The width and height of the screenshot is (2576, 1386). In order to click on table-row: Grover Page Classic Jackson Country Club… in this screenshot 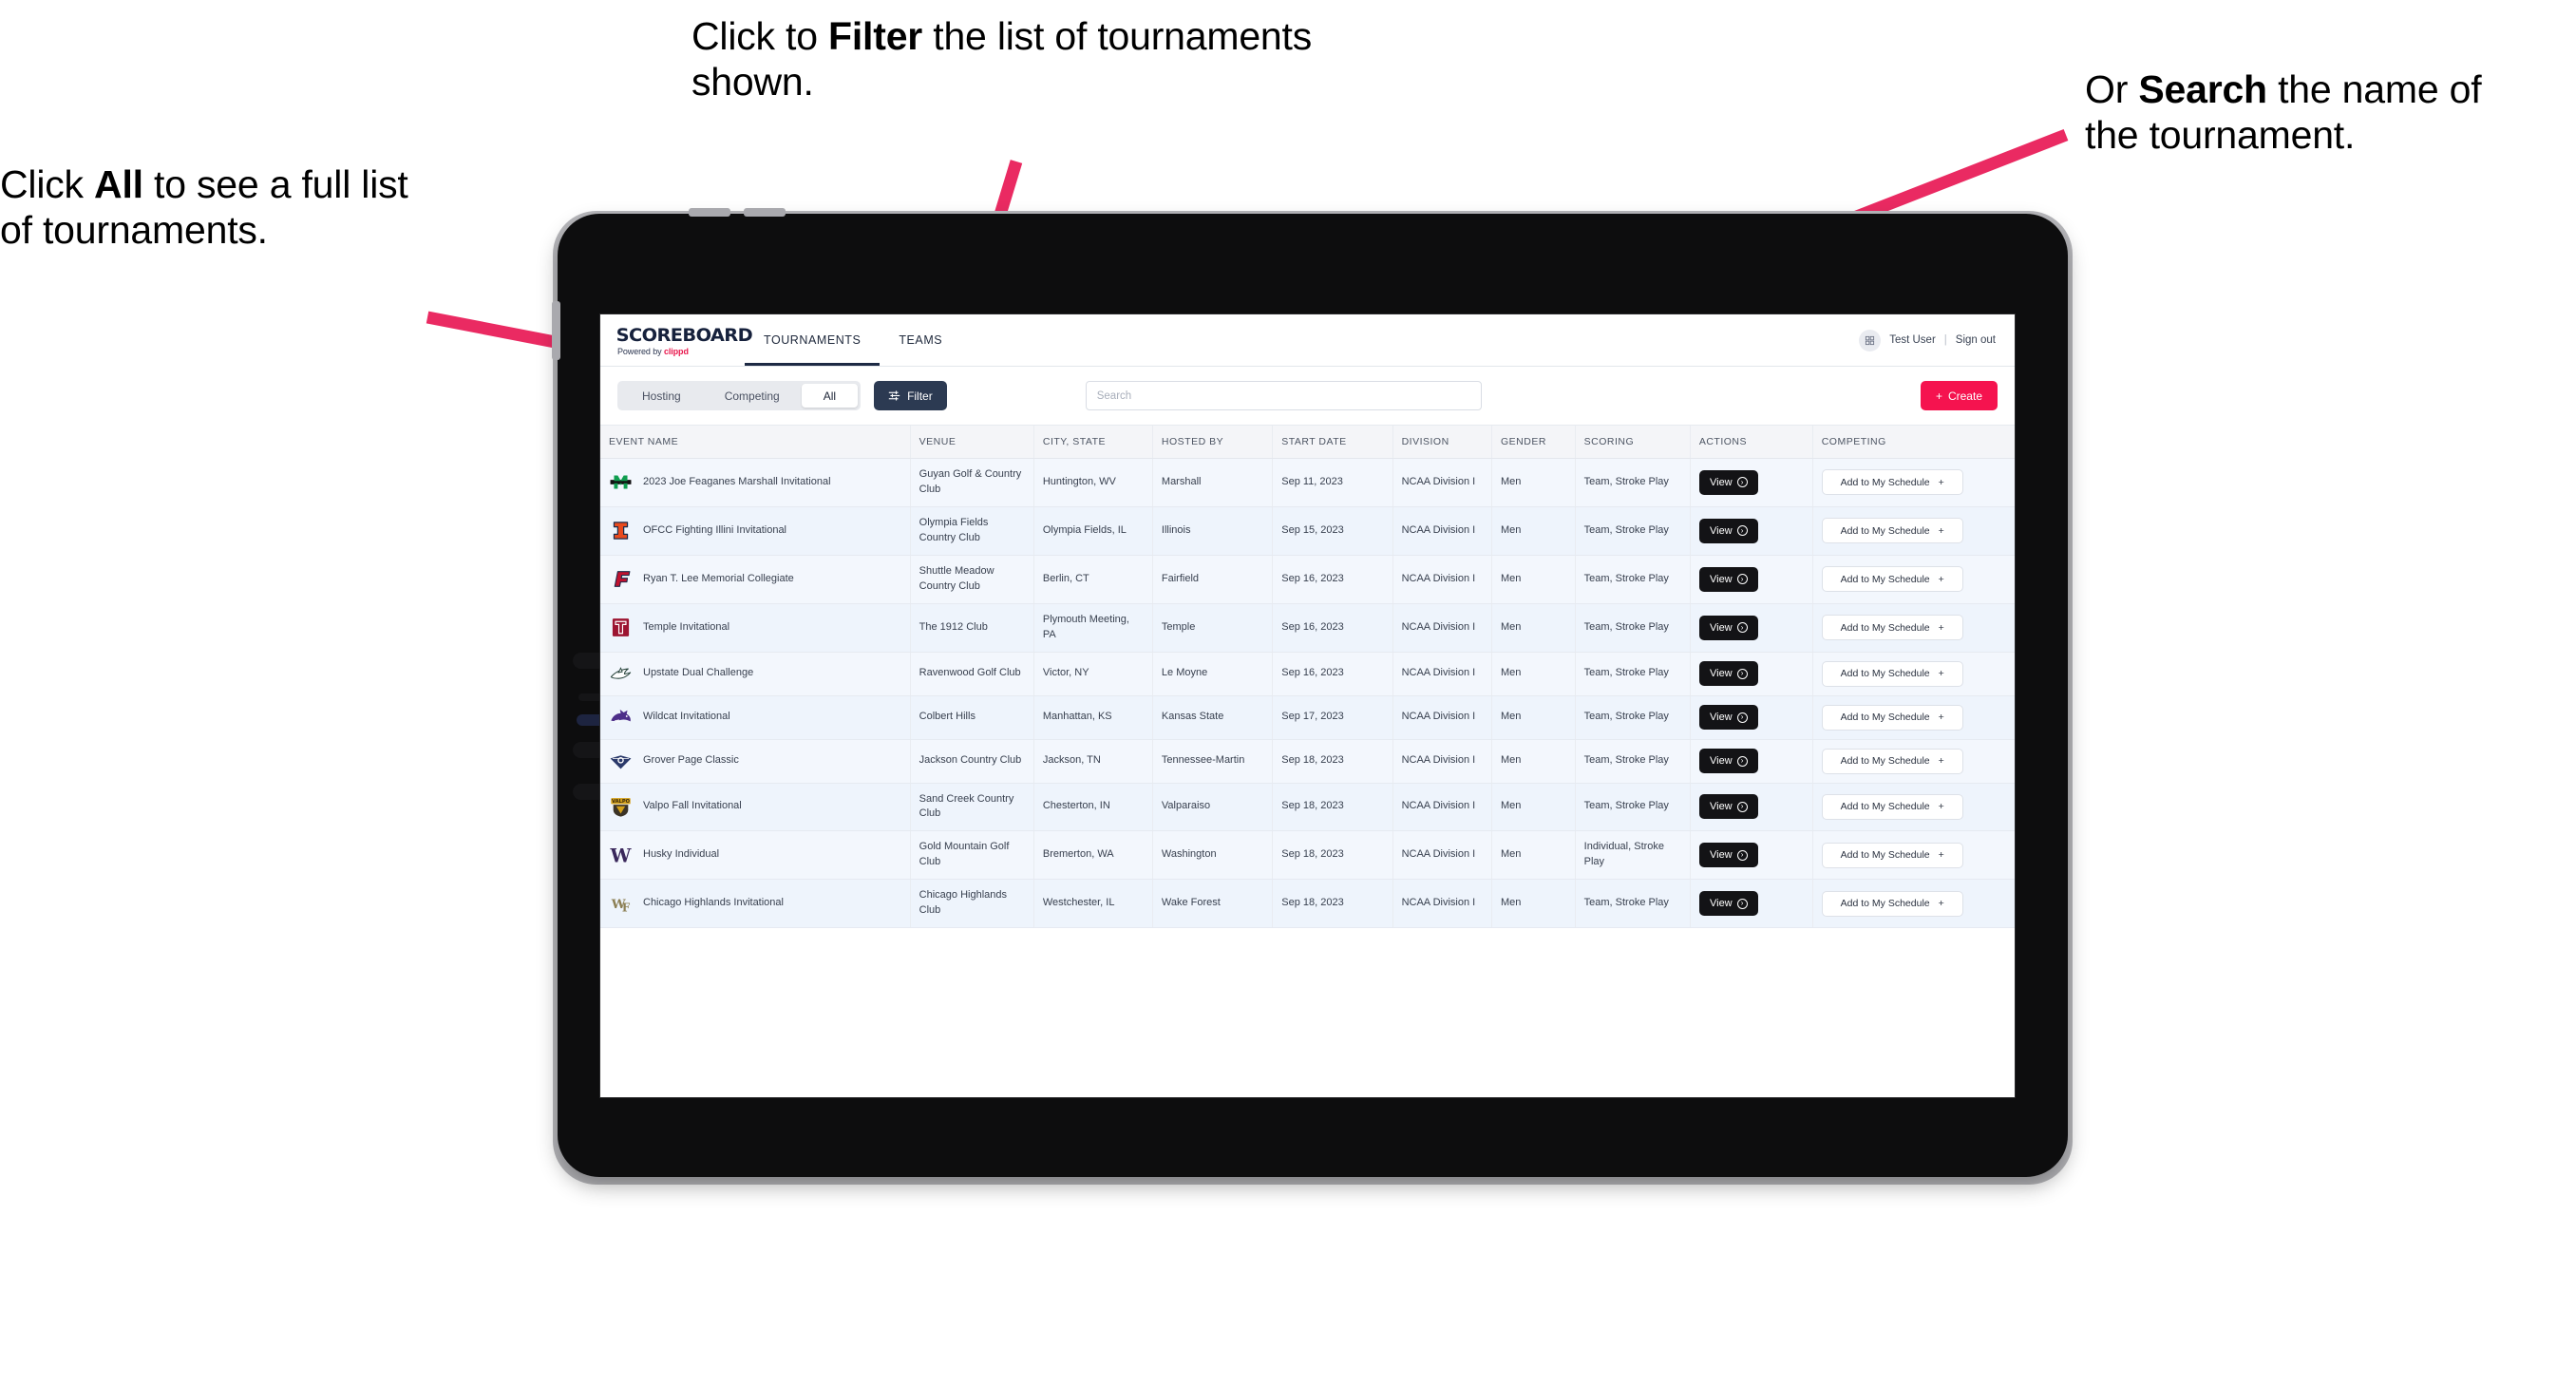, I will do `click(1307, 761)`.